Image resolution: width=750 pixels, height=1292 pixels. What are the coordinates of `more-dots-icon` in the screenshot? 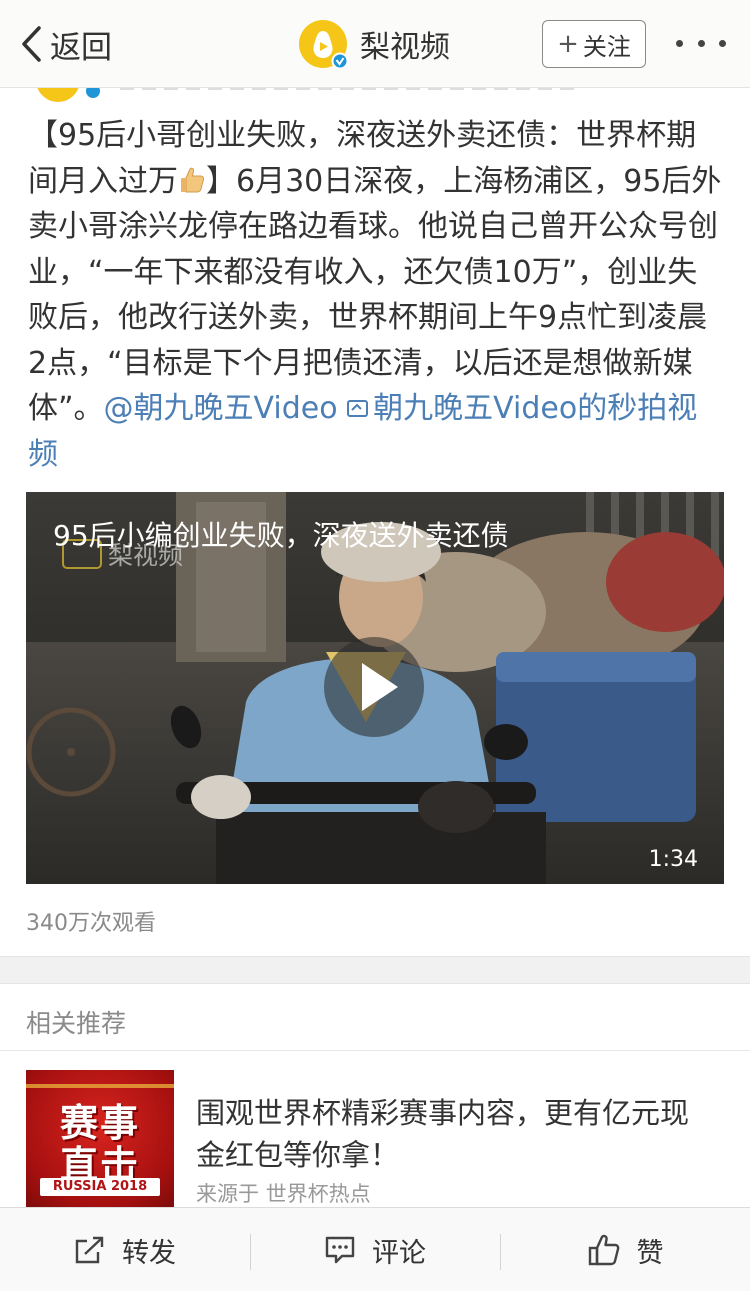 It's located at (701, 45).